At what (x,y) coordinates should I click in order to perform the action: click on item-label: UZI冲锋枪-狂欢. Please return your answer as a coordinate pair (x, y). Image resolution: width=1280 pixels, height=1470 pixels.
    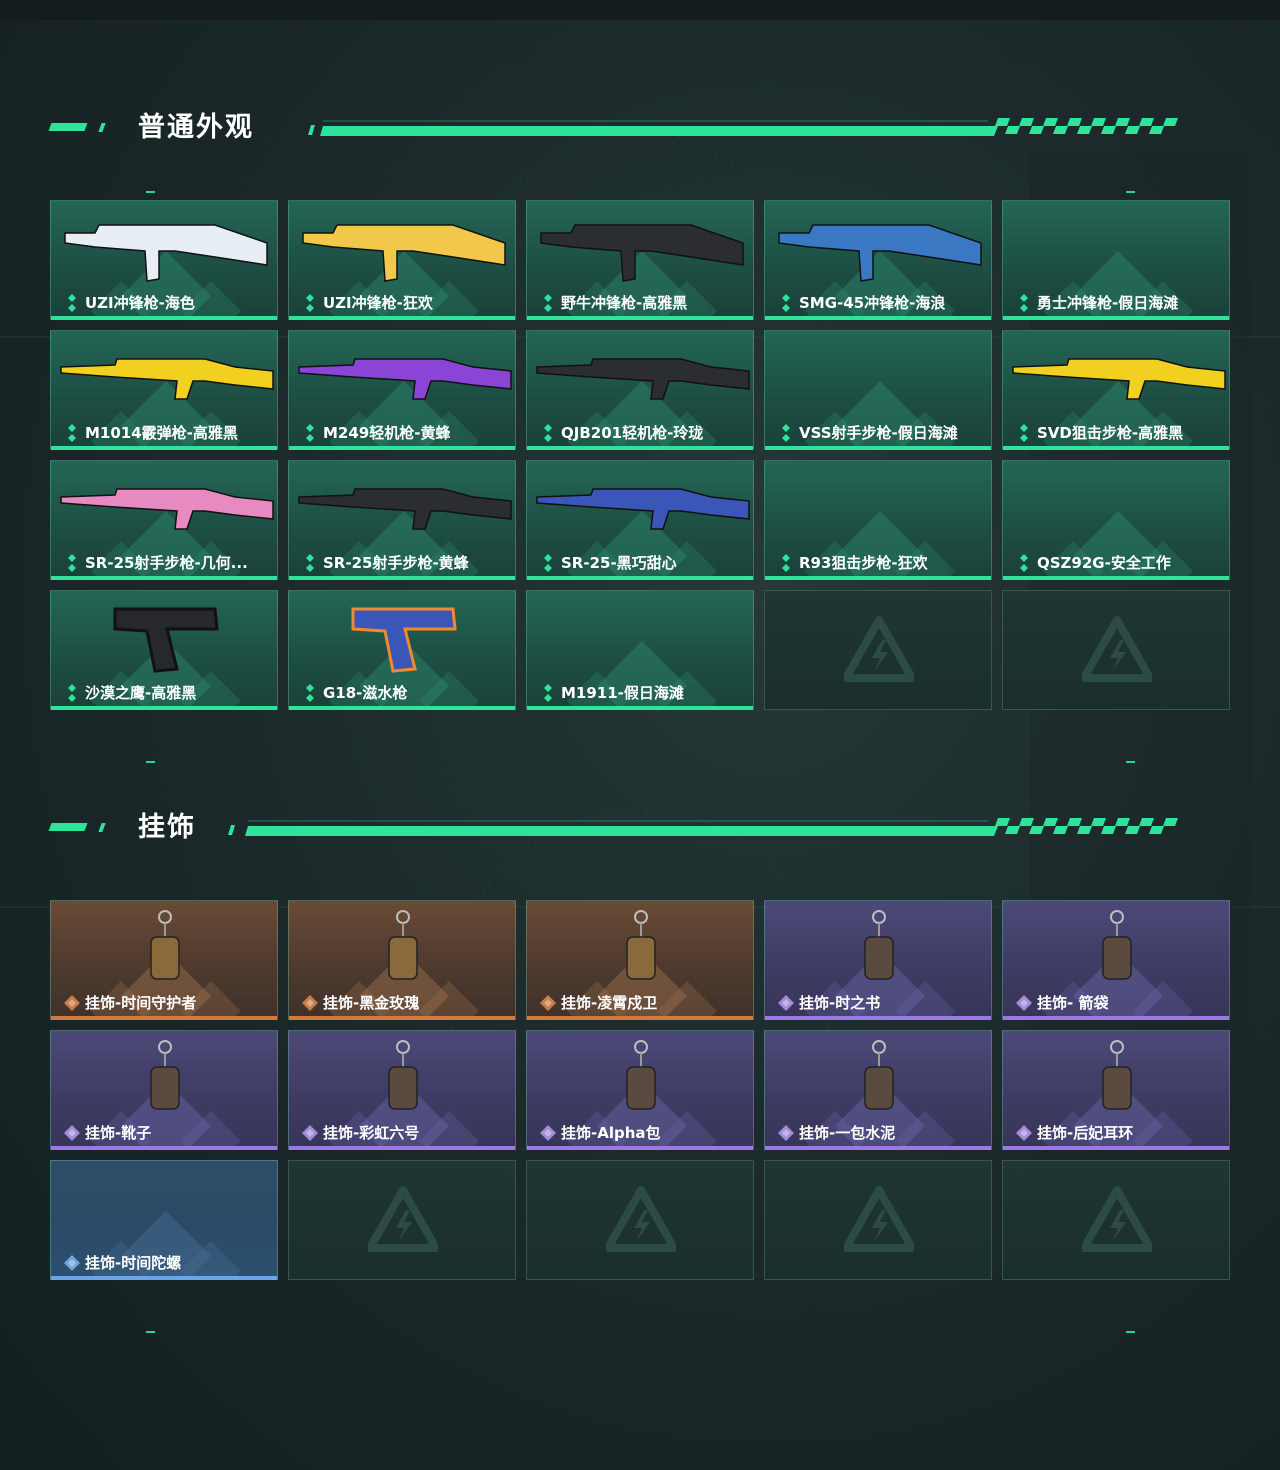
    Looking at the image, I should click on (378, 303).